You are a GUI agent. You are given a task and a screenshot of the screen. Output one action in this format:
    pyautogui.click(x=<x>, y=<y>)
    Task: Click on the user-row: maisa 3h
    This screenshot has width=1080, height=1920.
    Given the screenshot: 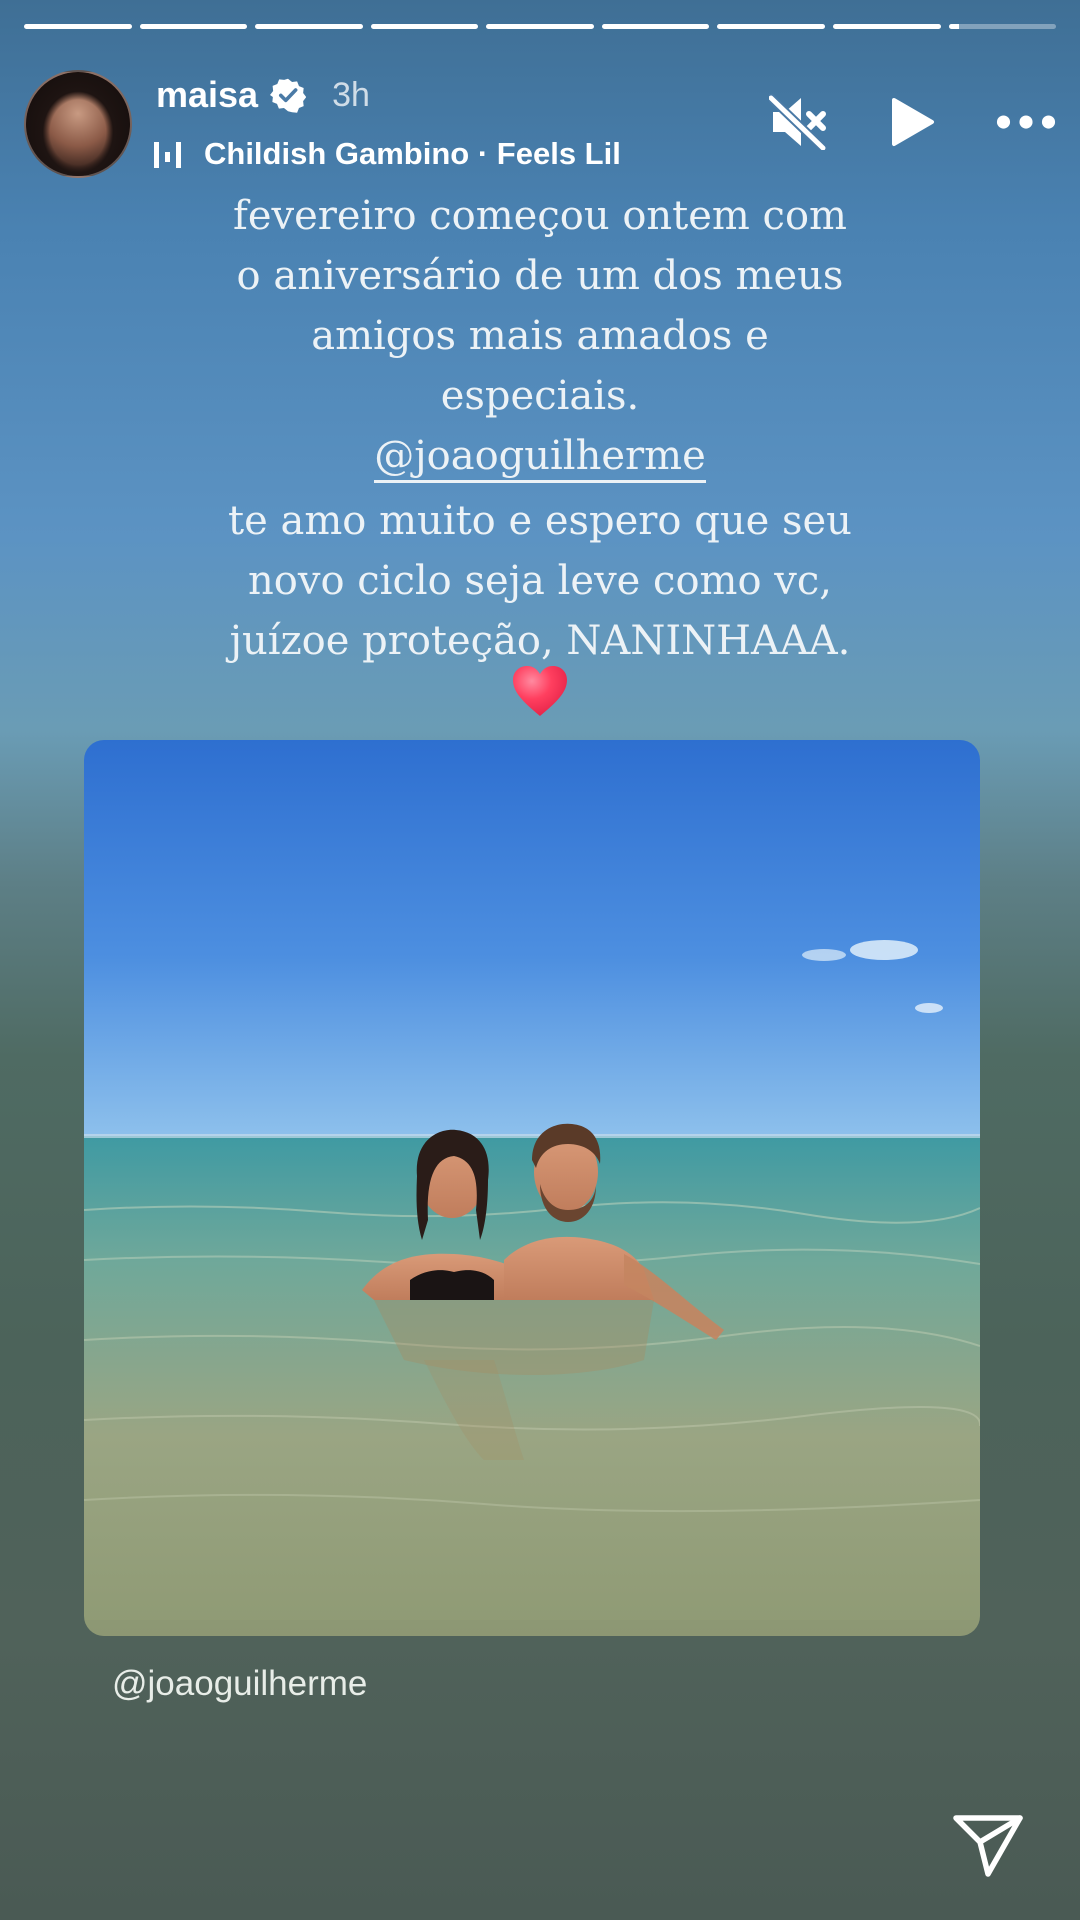 What is the action you would take?
    pyautogui.click(x=263, y=95)
    